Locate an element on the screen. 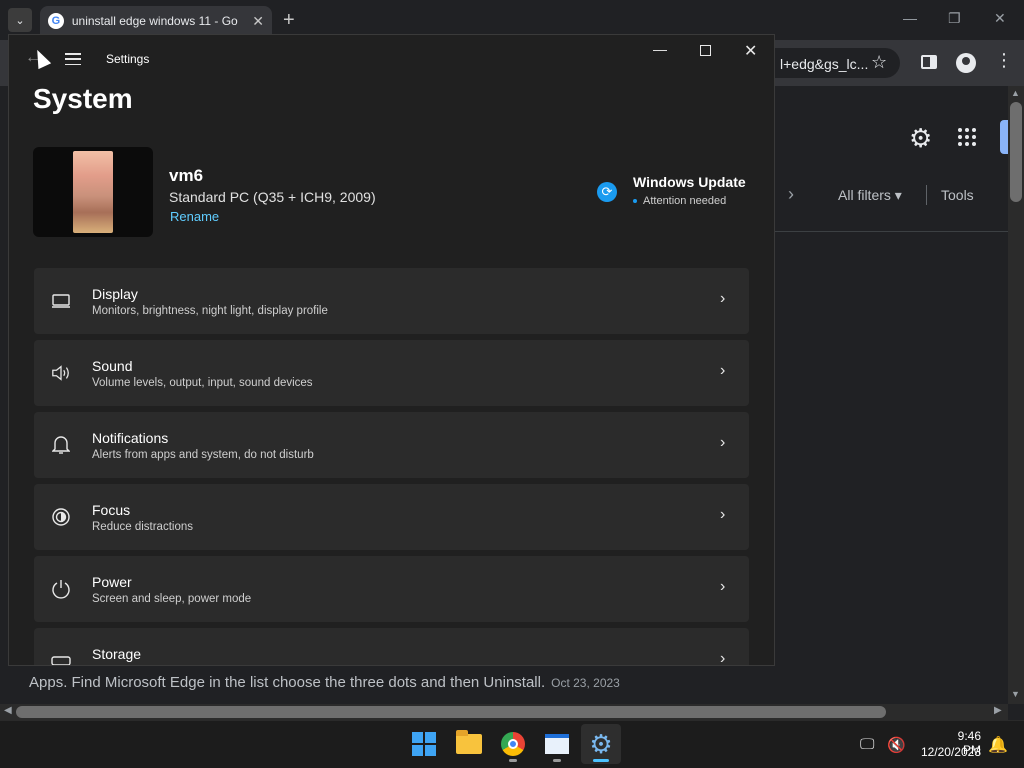 This screenshot has width=1024, height=768. power-icon is located at coordinates (61, 589).